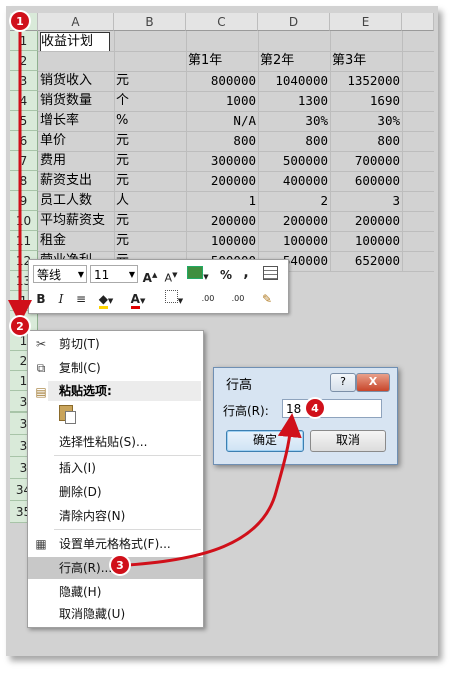 The height and width of the screenshot is (673, 460). I want to click on italic-button: I, so click(61, 299).